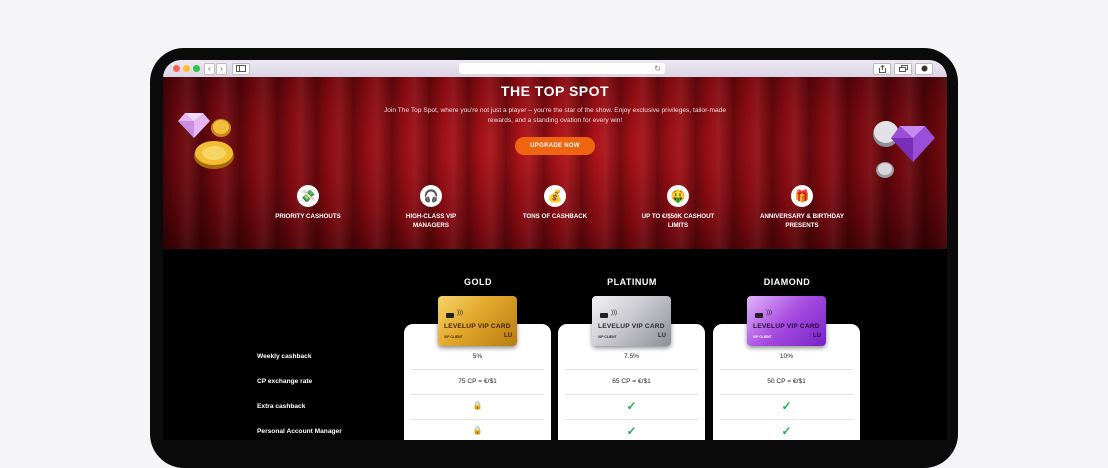 The width and height of the screenshot is (1108, 468). What do you see at coordinates (631, 356) in the screenshot?
I see `cell-weekly-cashback-platinum: 7.5%` at bounding box center [631, 356].